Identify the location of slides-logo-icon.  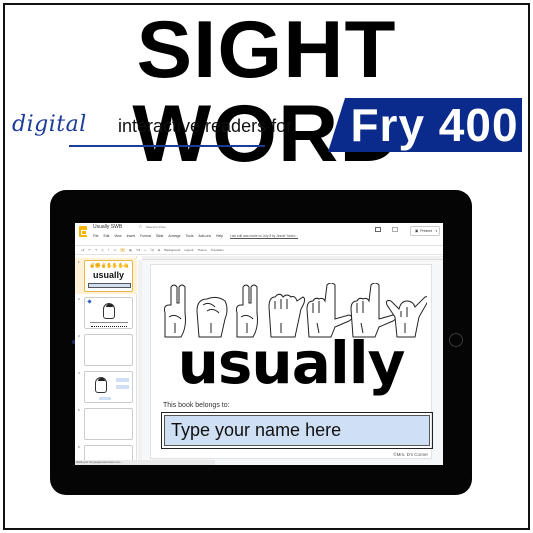
(83, 231).